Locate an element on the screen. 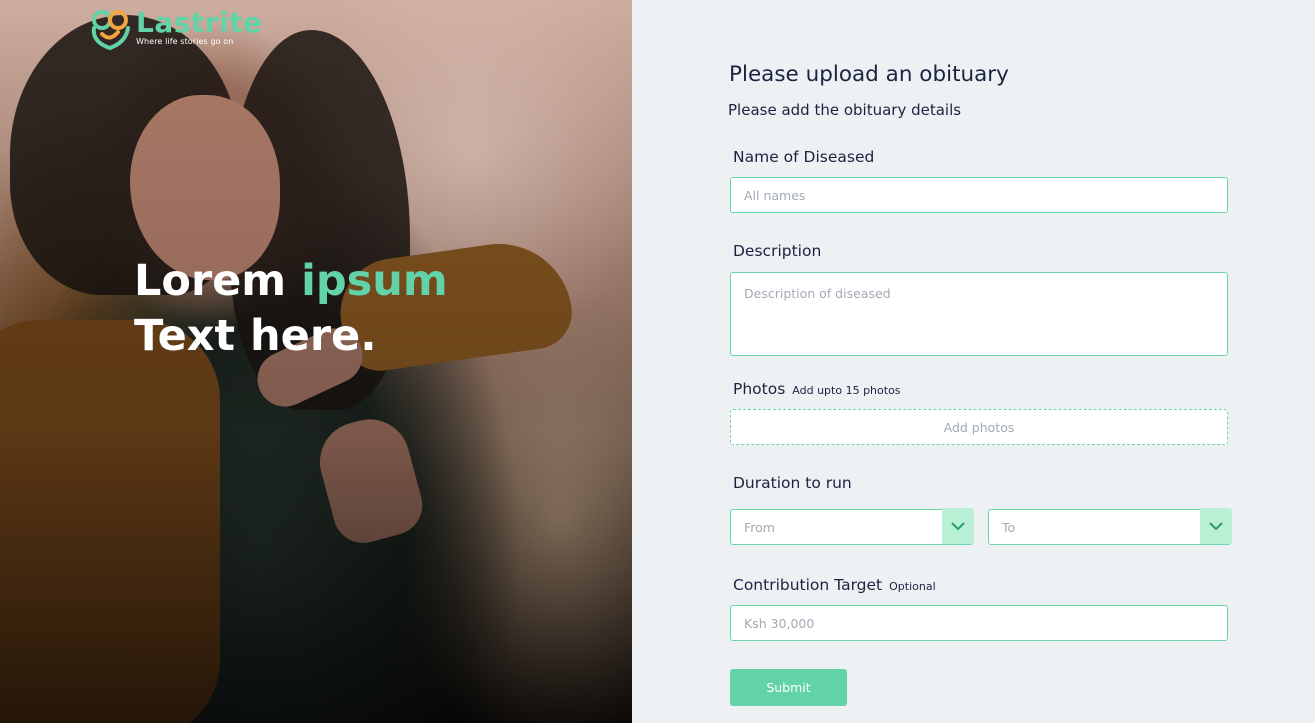  hero-headline: Lorem ipsum Text here. is located at coordinates (291, 309).